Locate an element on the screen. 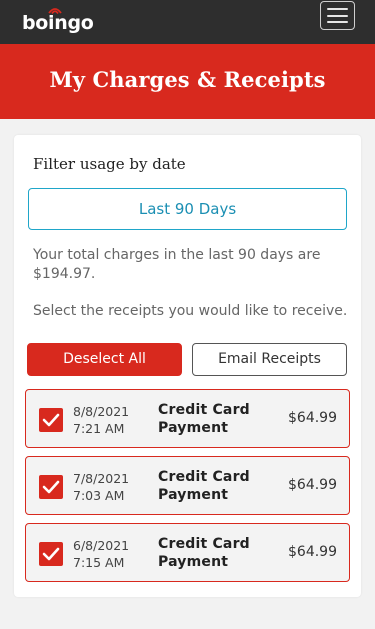  receipt-datetime: 6/8/2021 7:15 AM is located at coordinates (101, 554).